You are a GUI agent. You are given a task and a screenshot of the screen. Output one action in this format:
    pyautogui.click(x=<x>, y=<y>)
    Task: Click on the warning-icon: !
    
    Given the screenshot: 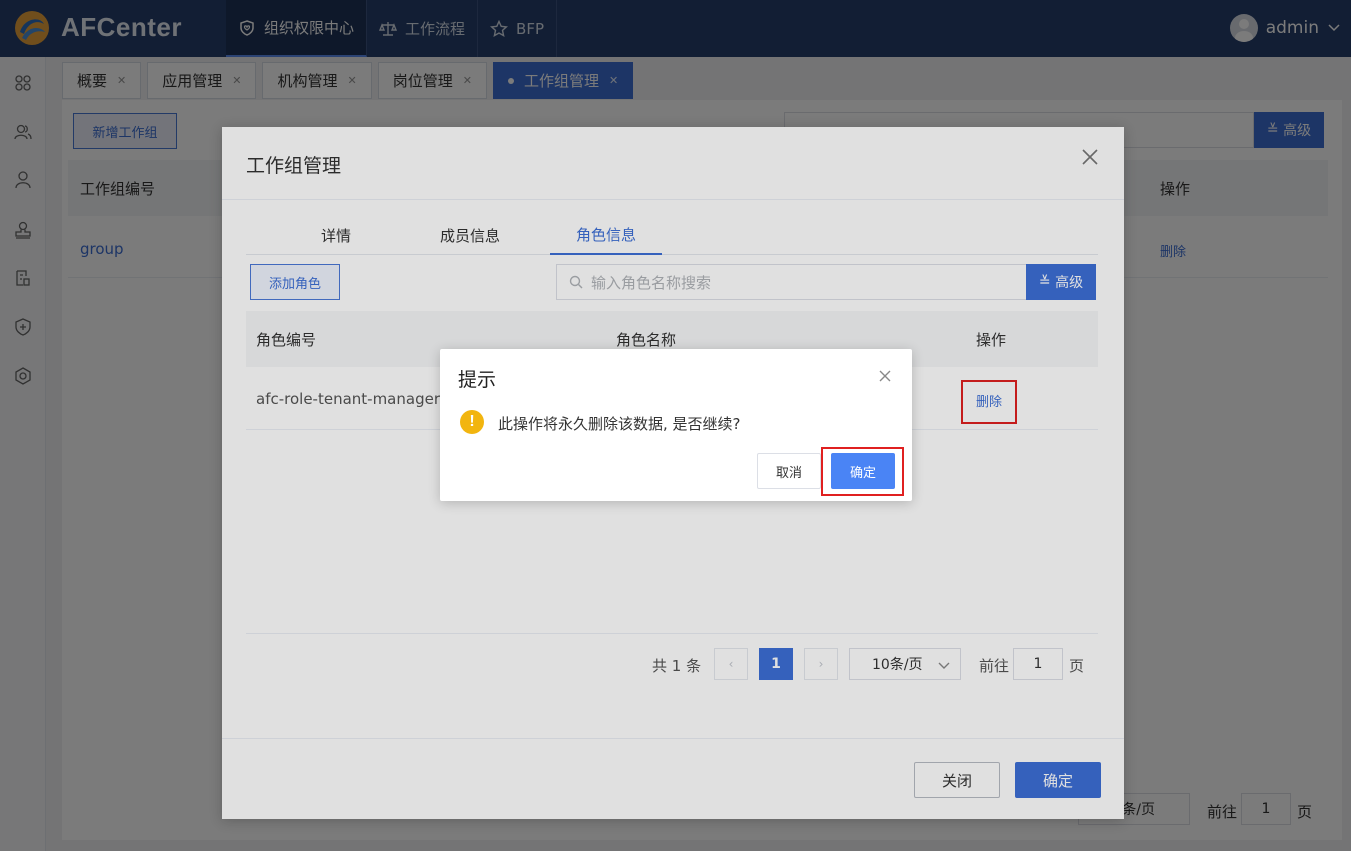 What is the action you would take?
    pyautogui.click(x=472, y=422)
    